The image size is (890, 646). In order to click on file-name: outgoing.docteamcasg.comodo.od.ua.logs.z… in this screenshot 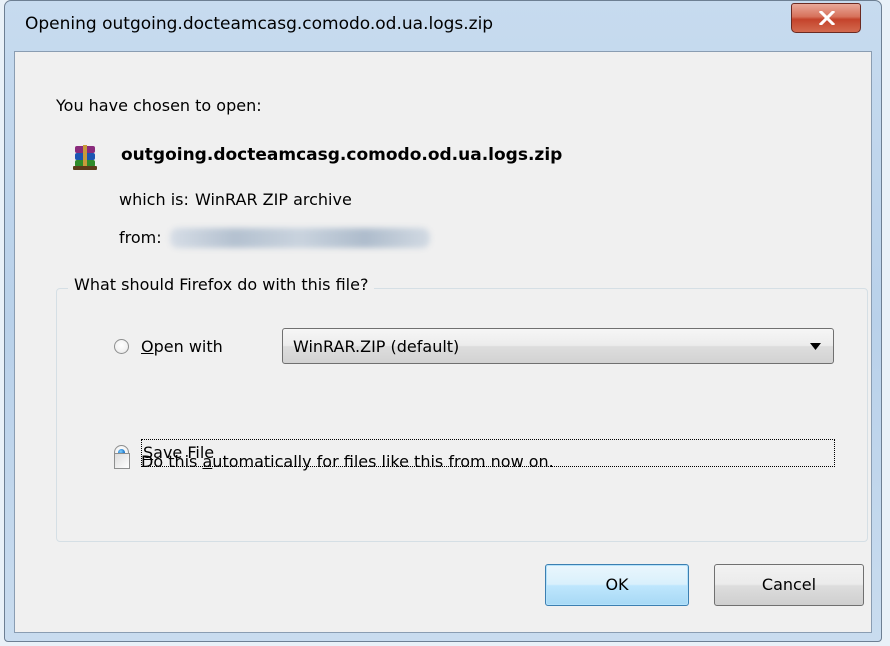, I will do `click(342, 155)`.